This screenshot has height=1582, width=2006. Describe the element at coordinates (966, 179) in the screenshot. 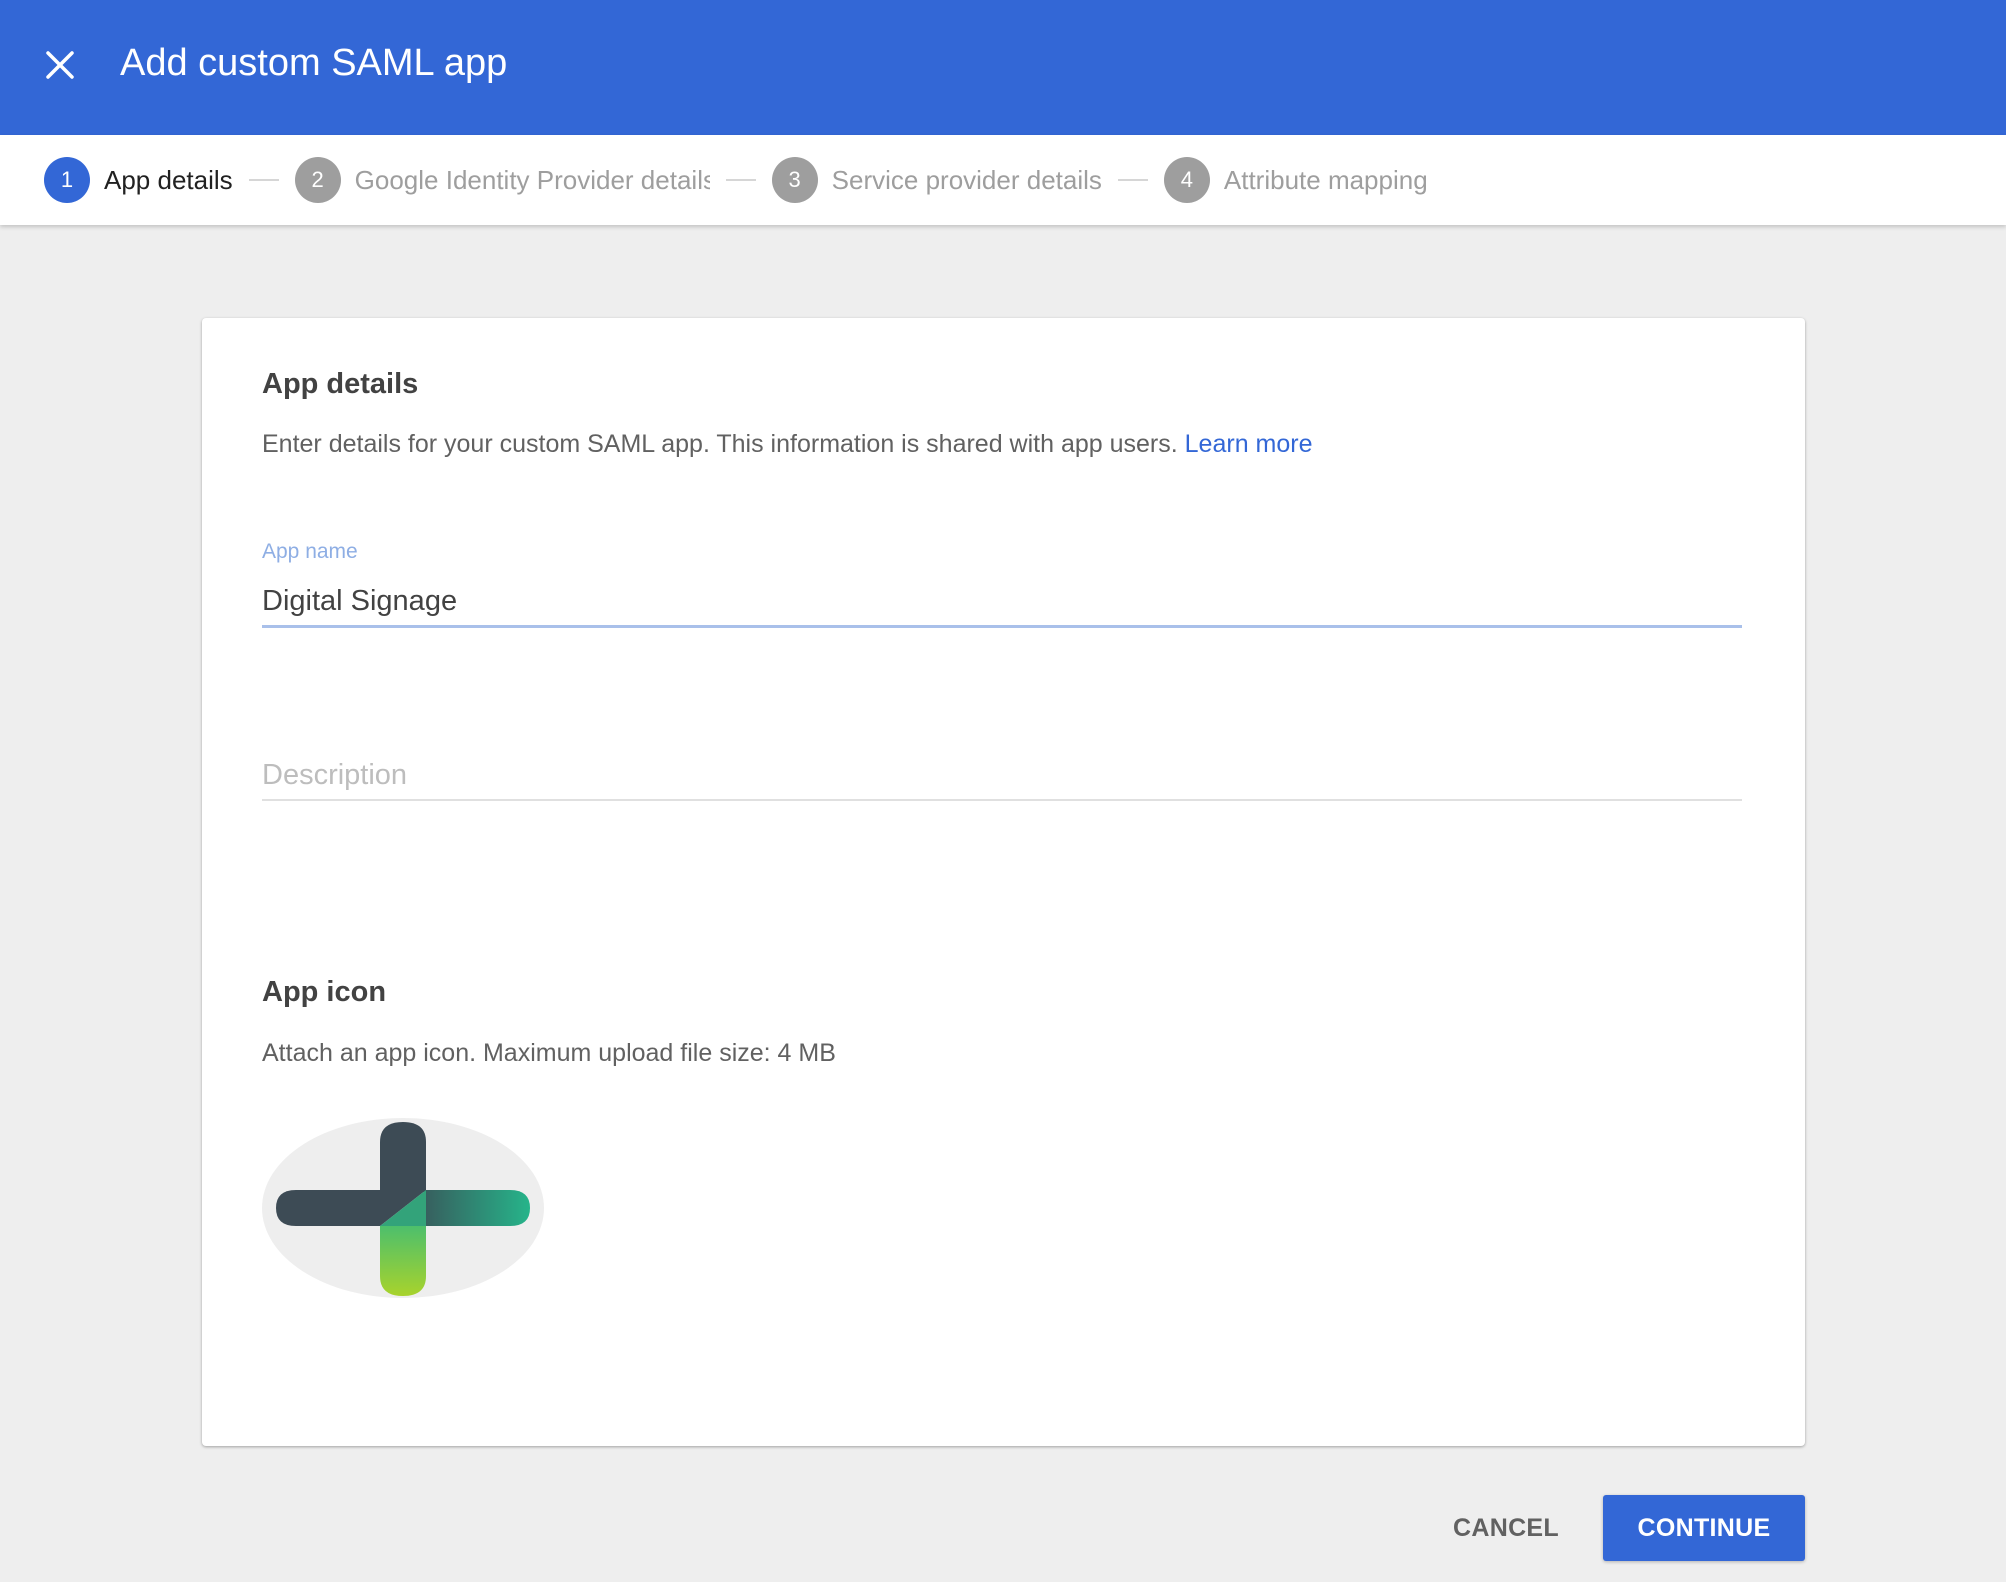

I see `step-label: Service provider details` at that location.